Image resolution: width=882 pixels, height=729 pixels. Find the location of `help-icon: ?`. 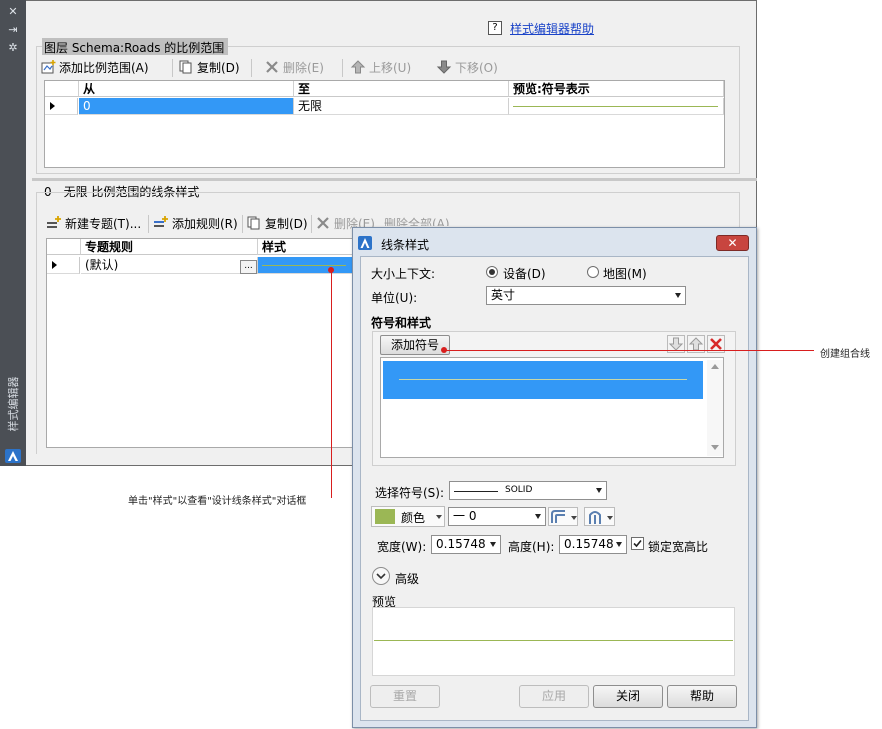

help-icon: ? is located at coordinates (495, 28).